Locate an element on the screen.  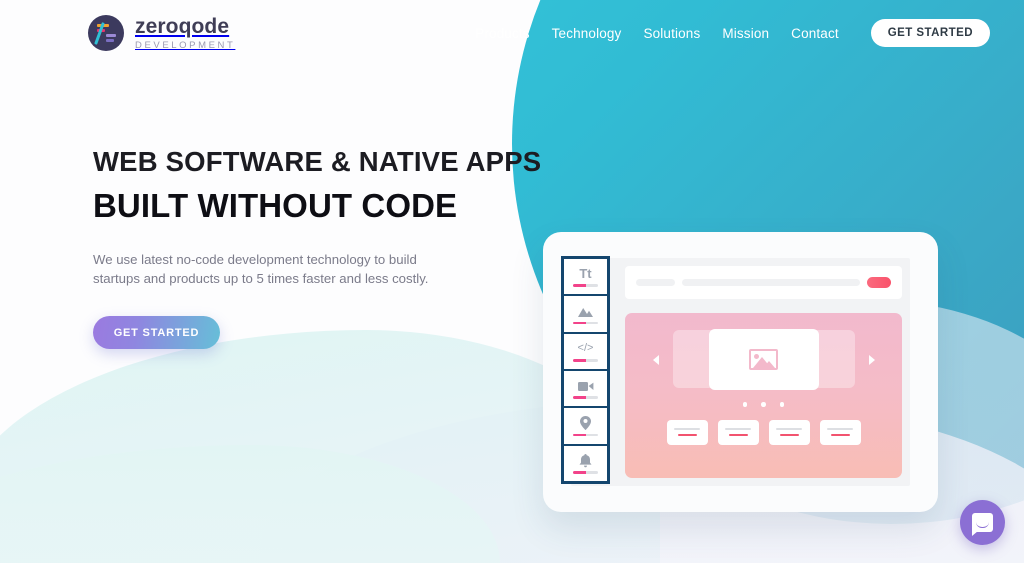
bell-icon is located at coordinates (585, 460).